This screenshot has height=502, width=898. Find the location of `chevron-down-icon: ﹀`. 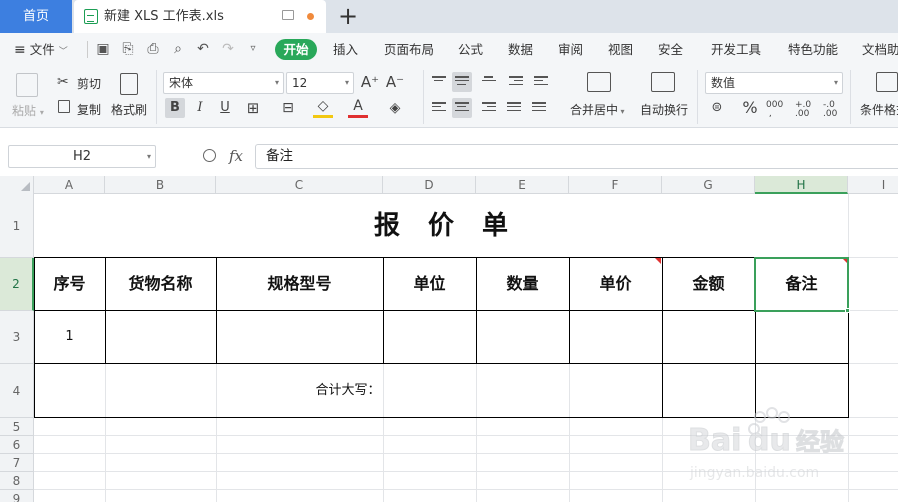

chevron-down-icon: ﹀ is located at coordinates (63, 52).